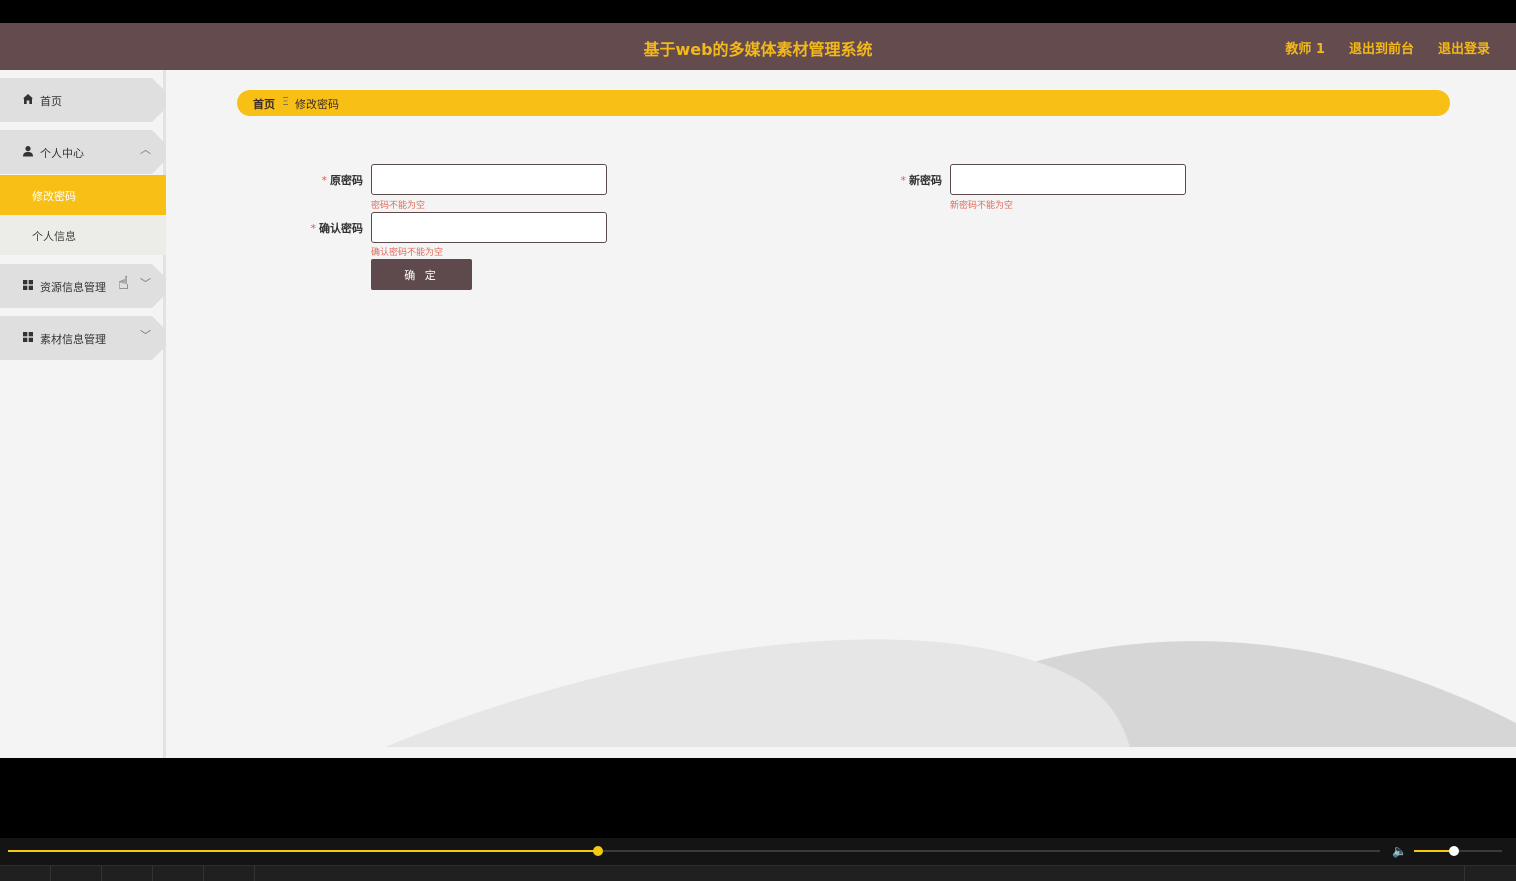  Describe the element at coordinates (843, 103) in the screenshot. I see `breadcrumb: 首页 Ξ 修改密码` at that location.